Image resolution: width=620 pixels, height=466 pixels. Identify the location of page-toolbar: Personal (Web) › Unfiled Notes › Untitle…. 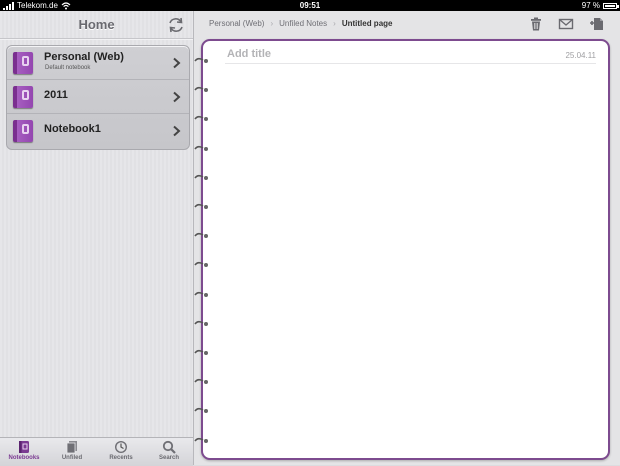
(407, 24).